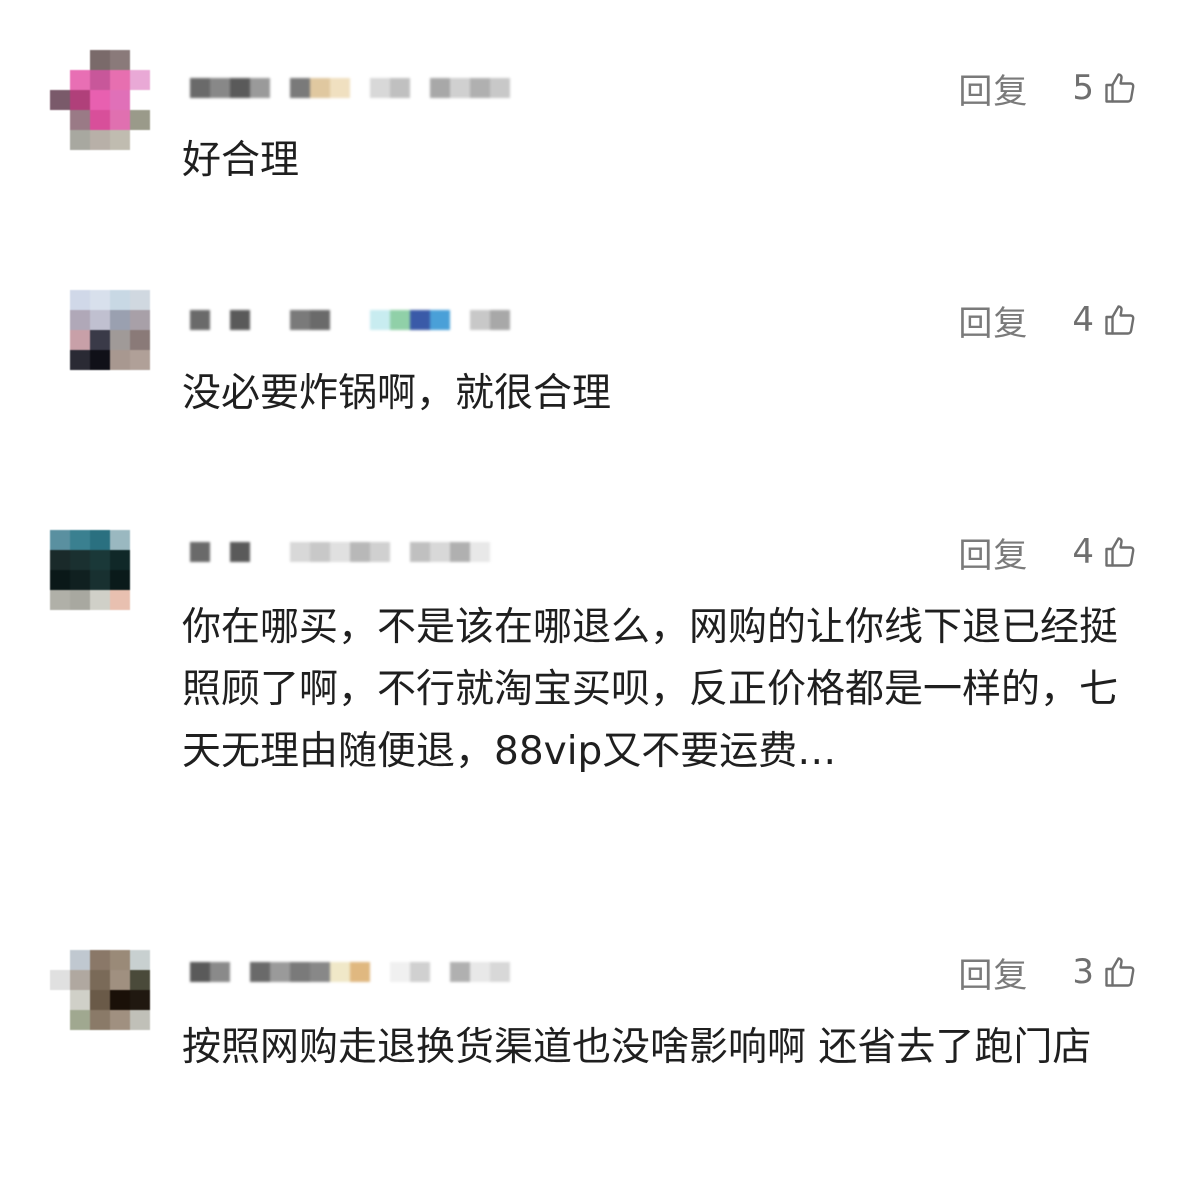  What do you see at coordinates (1048, 88) in the screenshot?
I see `comment-actions: 回复 5` at bounding box center [1048, 88].